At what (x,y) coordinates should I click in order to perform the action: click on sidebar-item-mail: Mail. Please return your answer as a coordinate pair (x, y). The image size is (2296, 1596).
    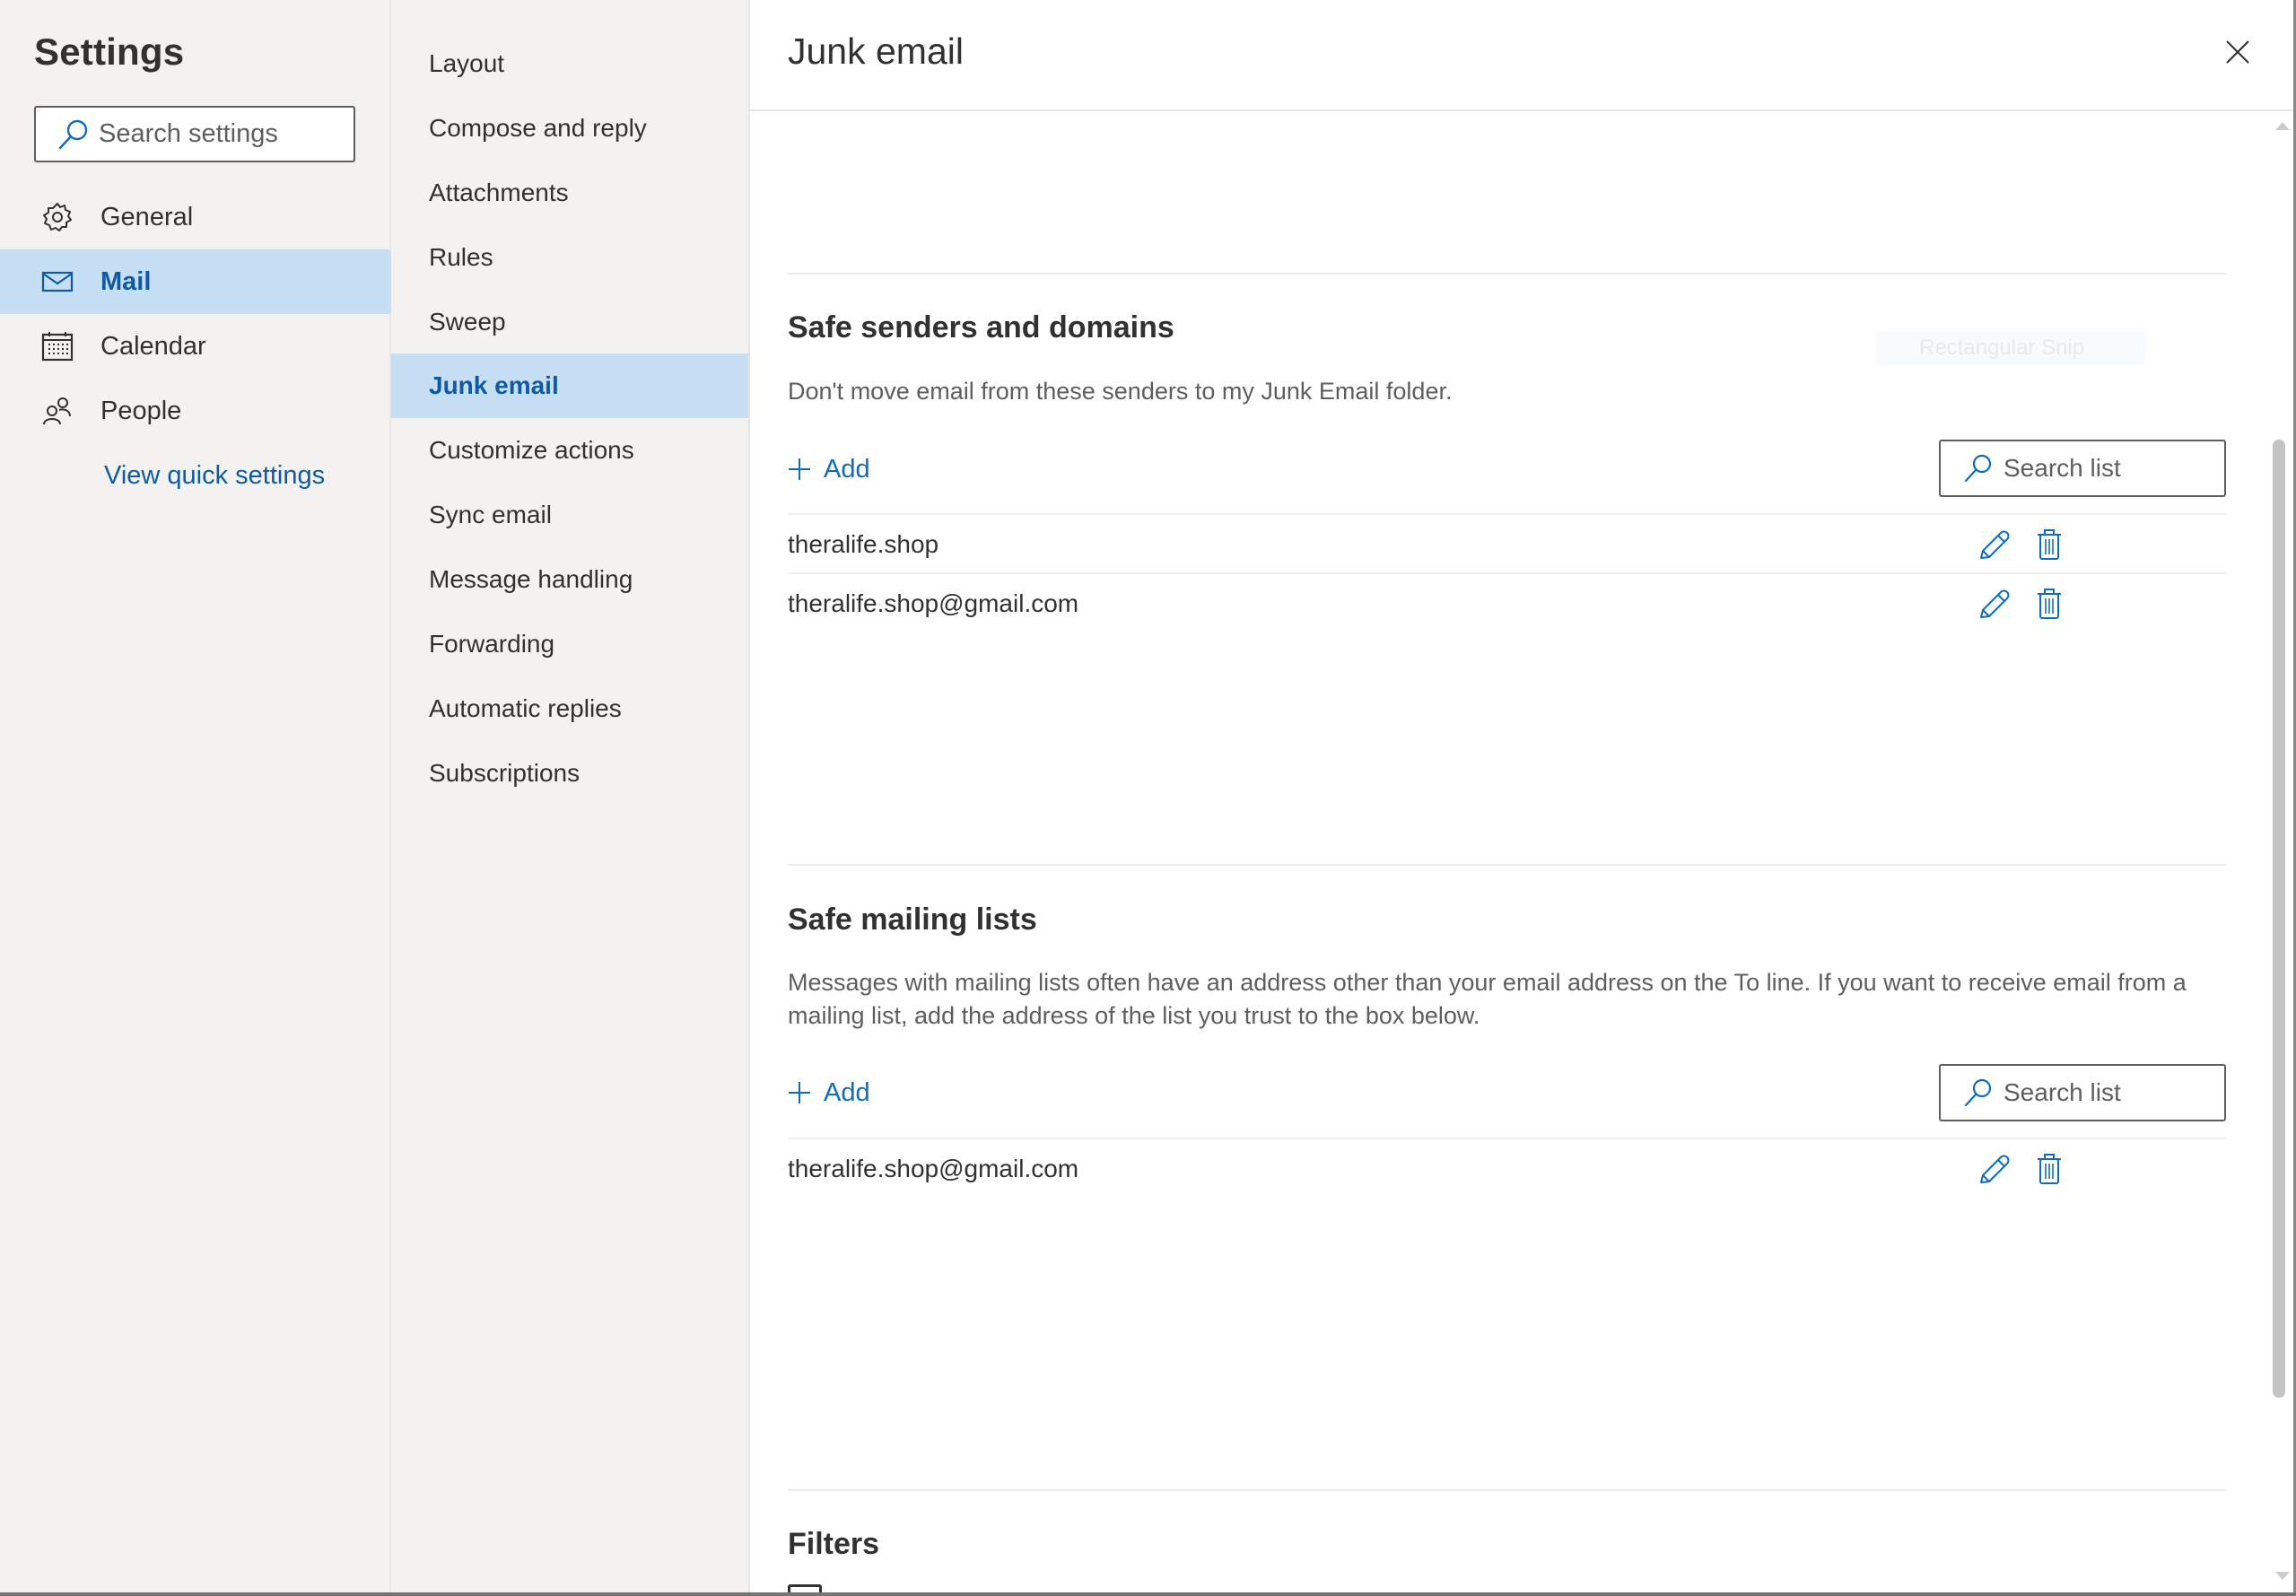
    Looking at the image, I should click on (196, 281).